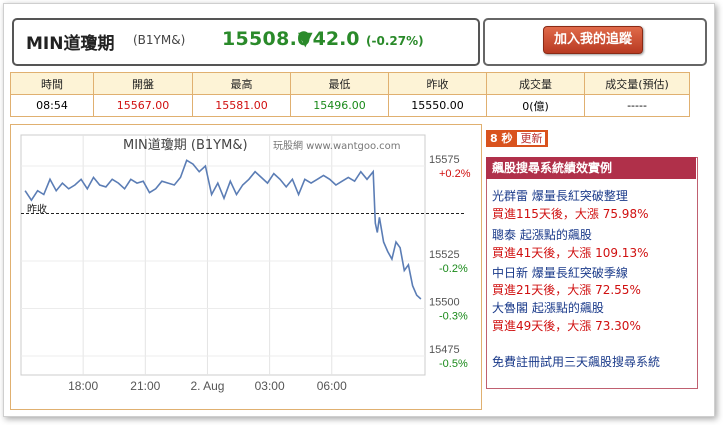 The image size is (723, 425). What do you see at coordinates (560, 195) in the screenshot?
I see `report-item-title: 光群雷 爆量長紅突破整理` at bounding box center [560, 195].